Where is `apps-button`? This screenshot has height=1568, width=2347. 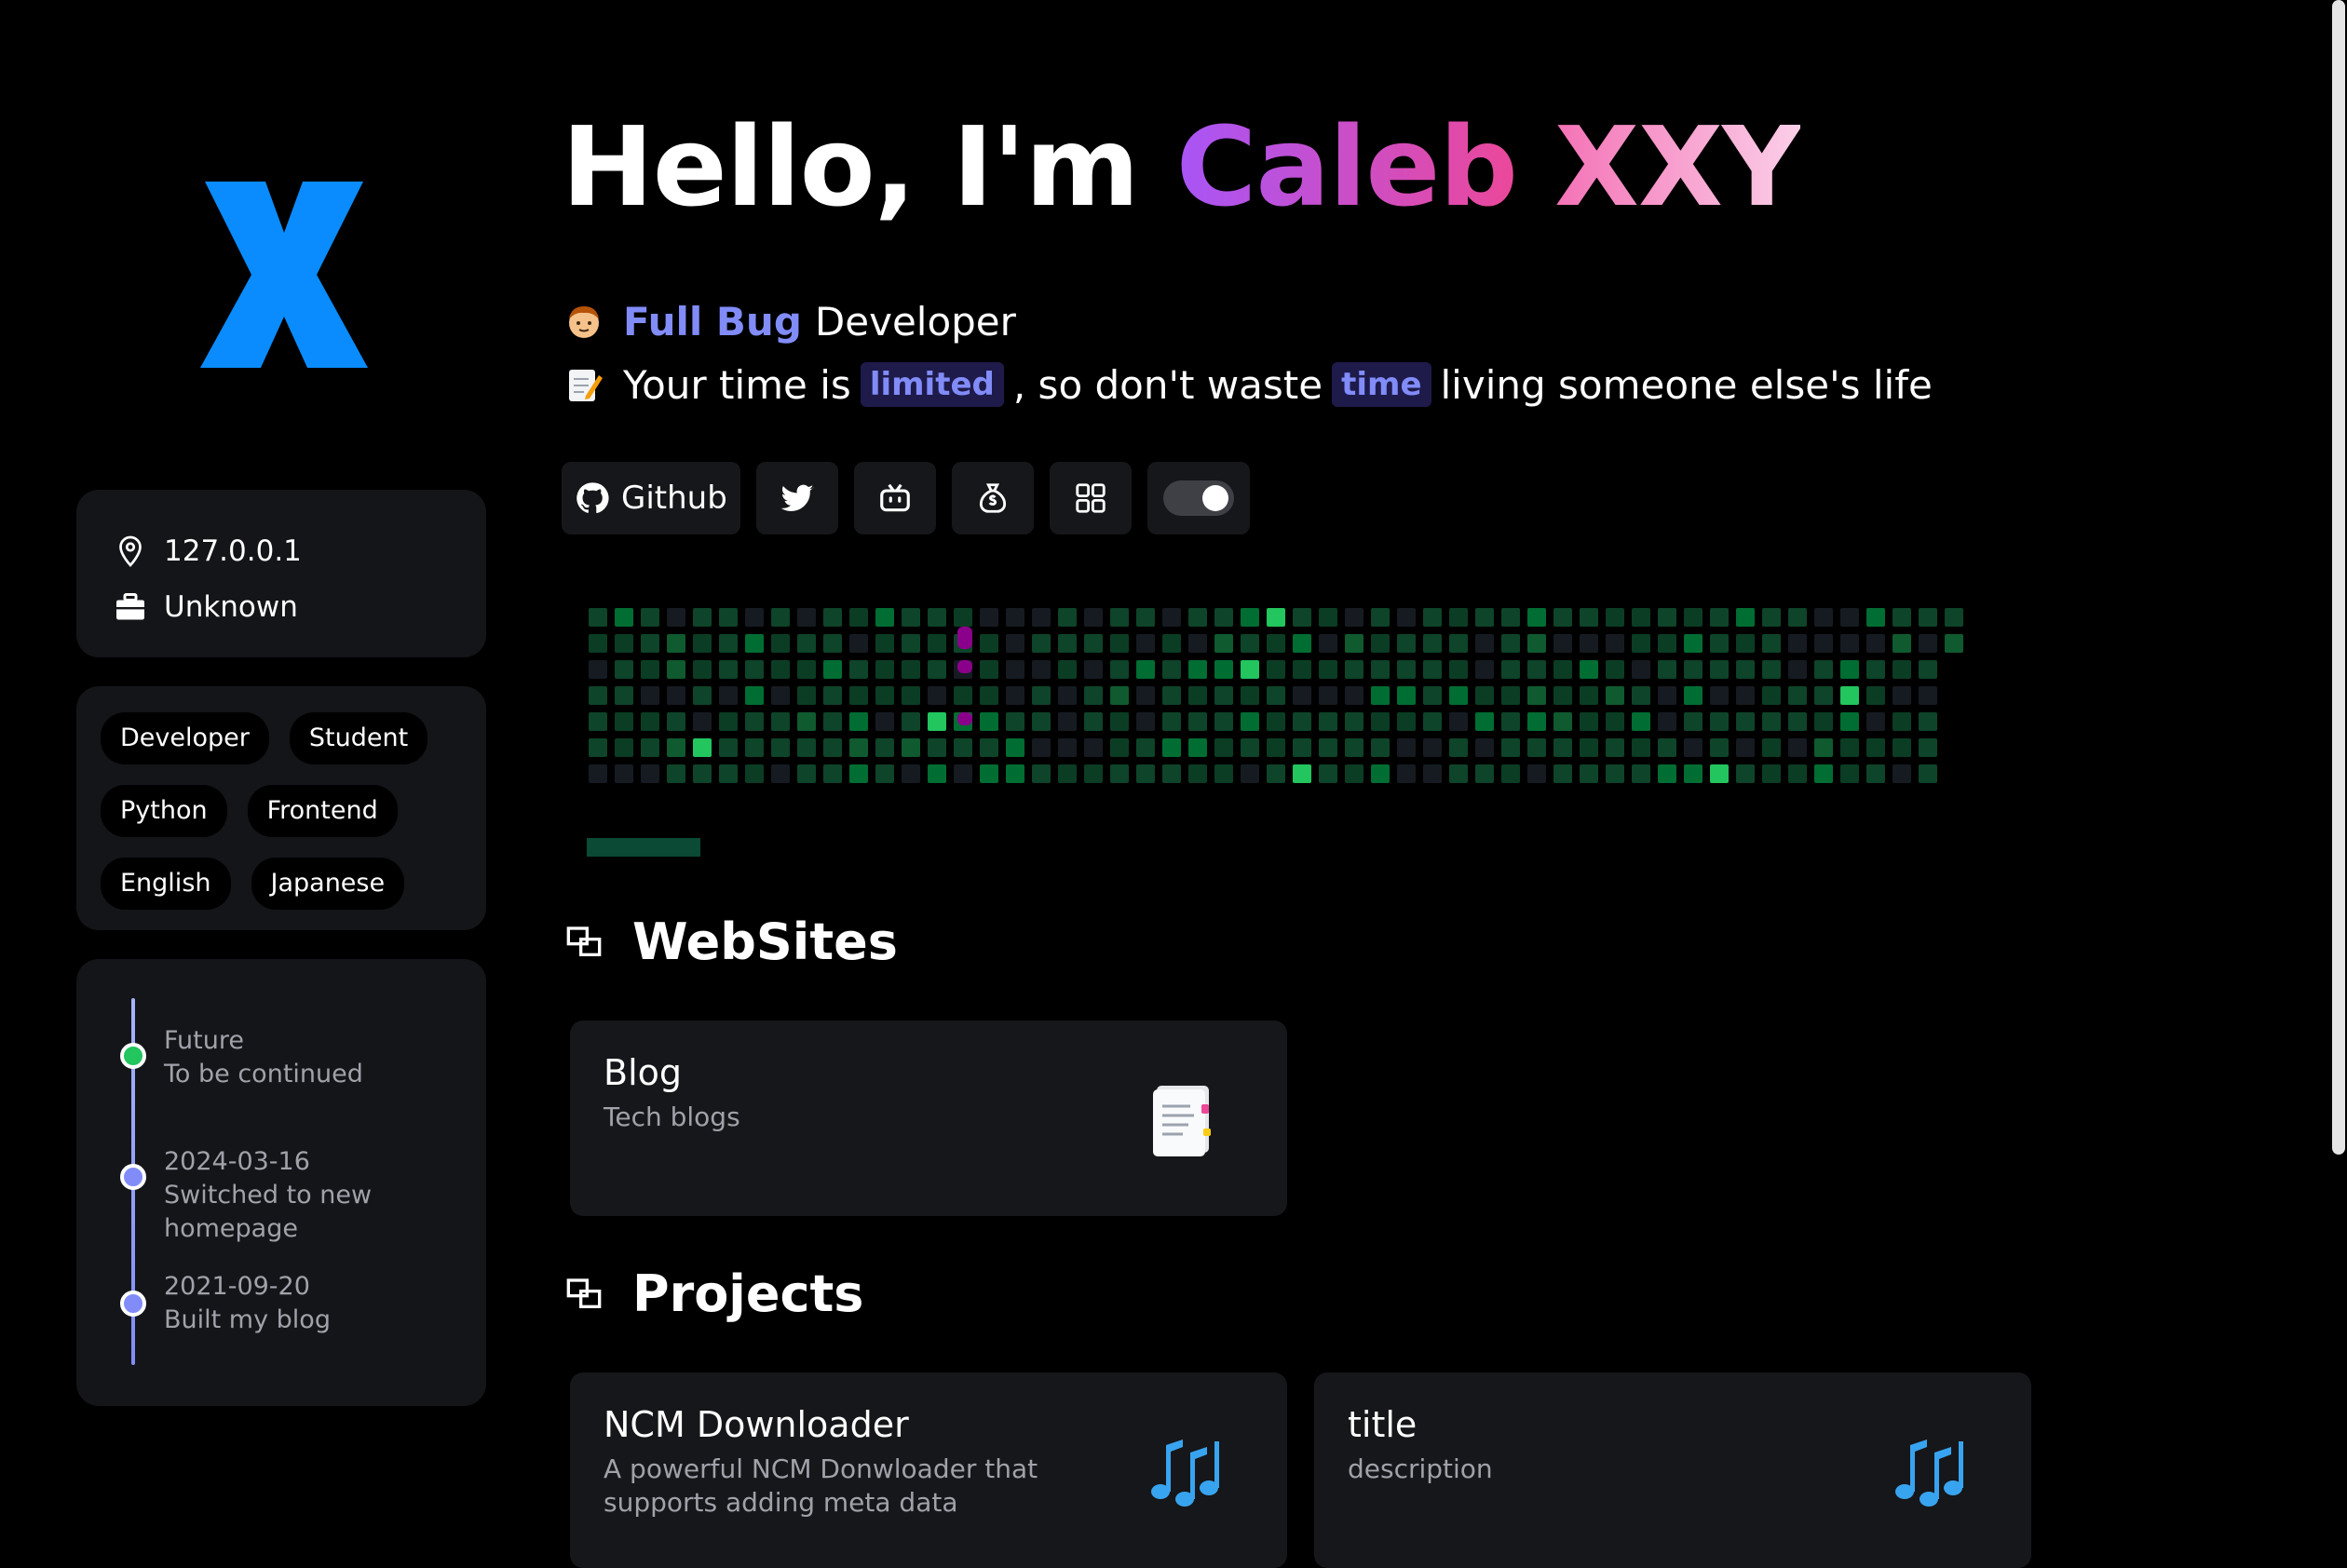 apps-button is located at coordinates (1090, 498).